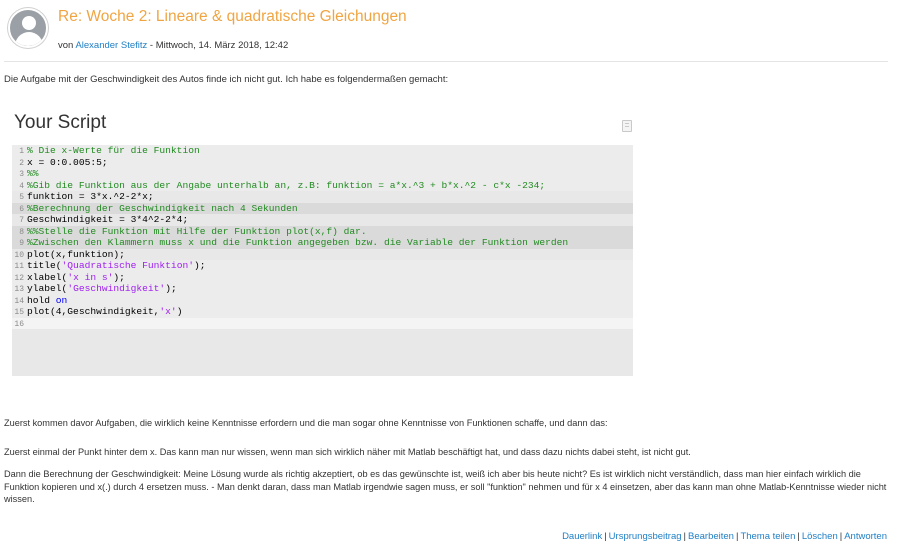  What do you see at coordinates (41, 300) in the screenshot?
I see `code-token: hold` at bounding box center [41, 300].